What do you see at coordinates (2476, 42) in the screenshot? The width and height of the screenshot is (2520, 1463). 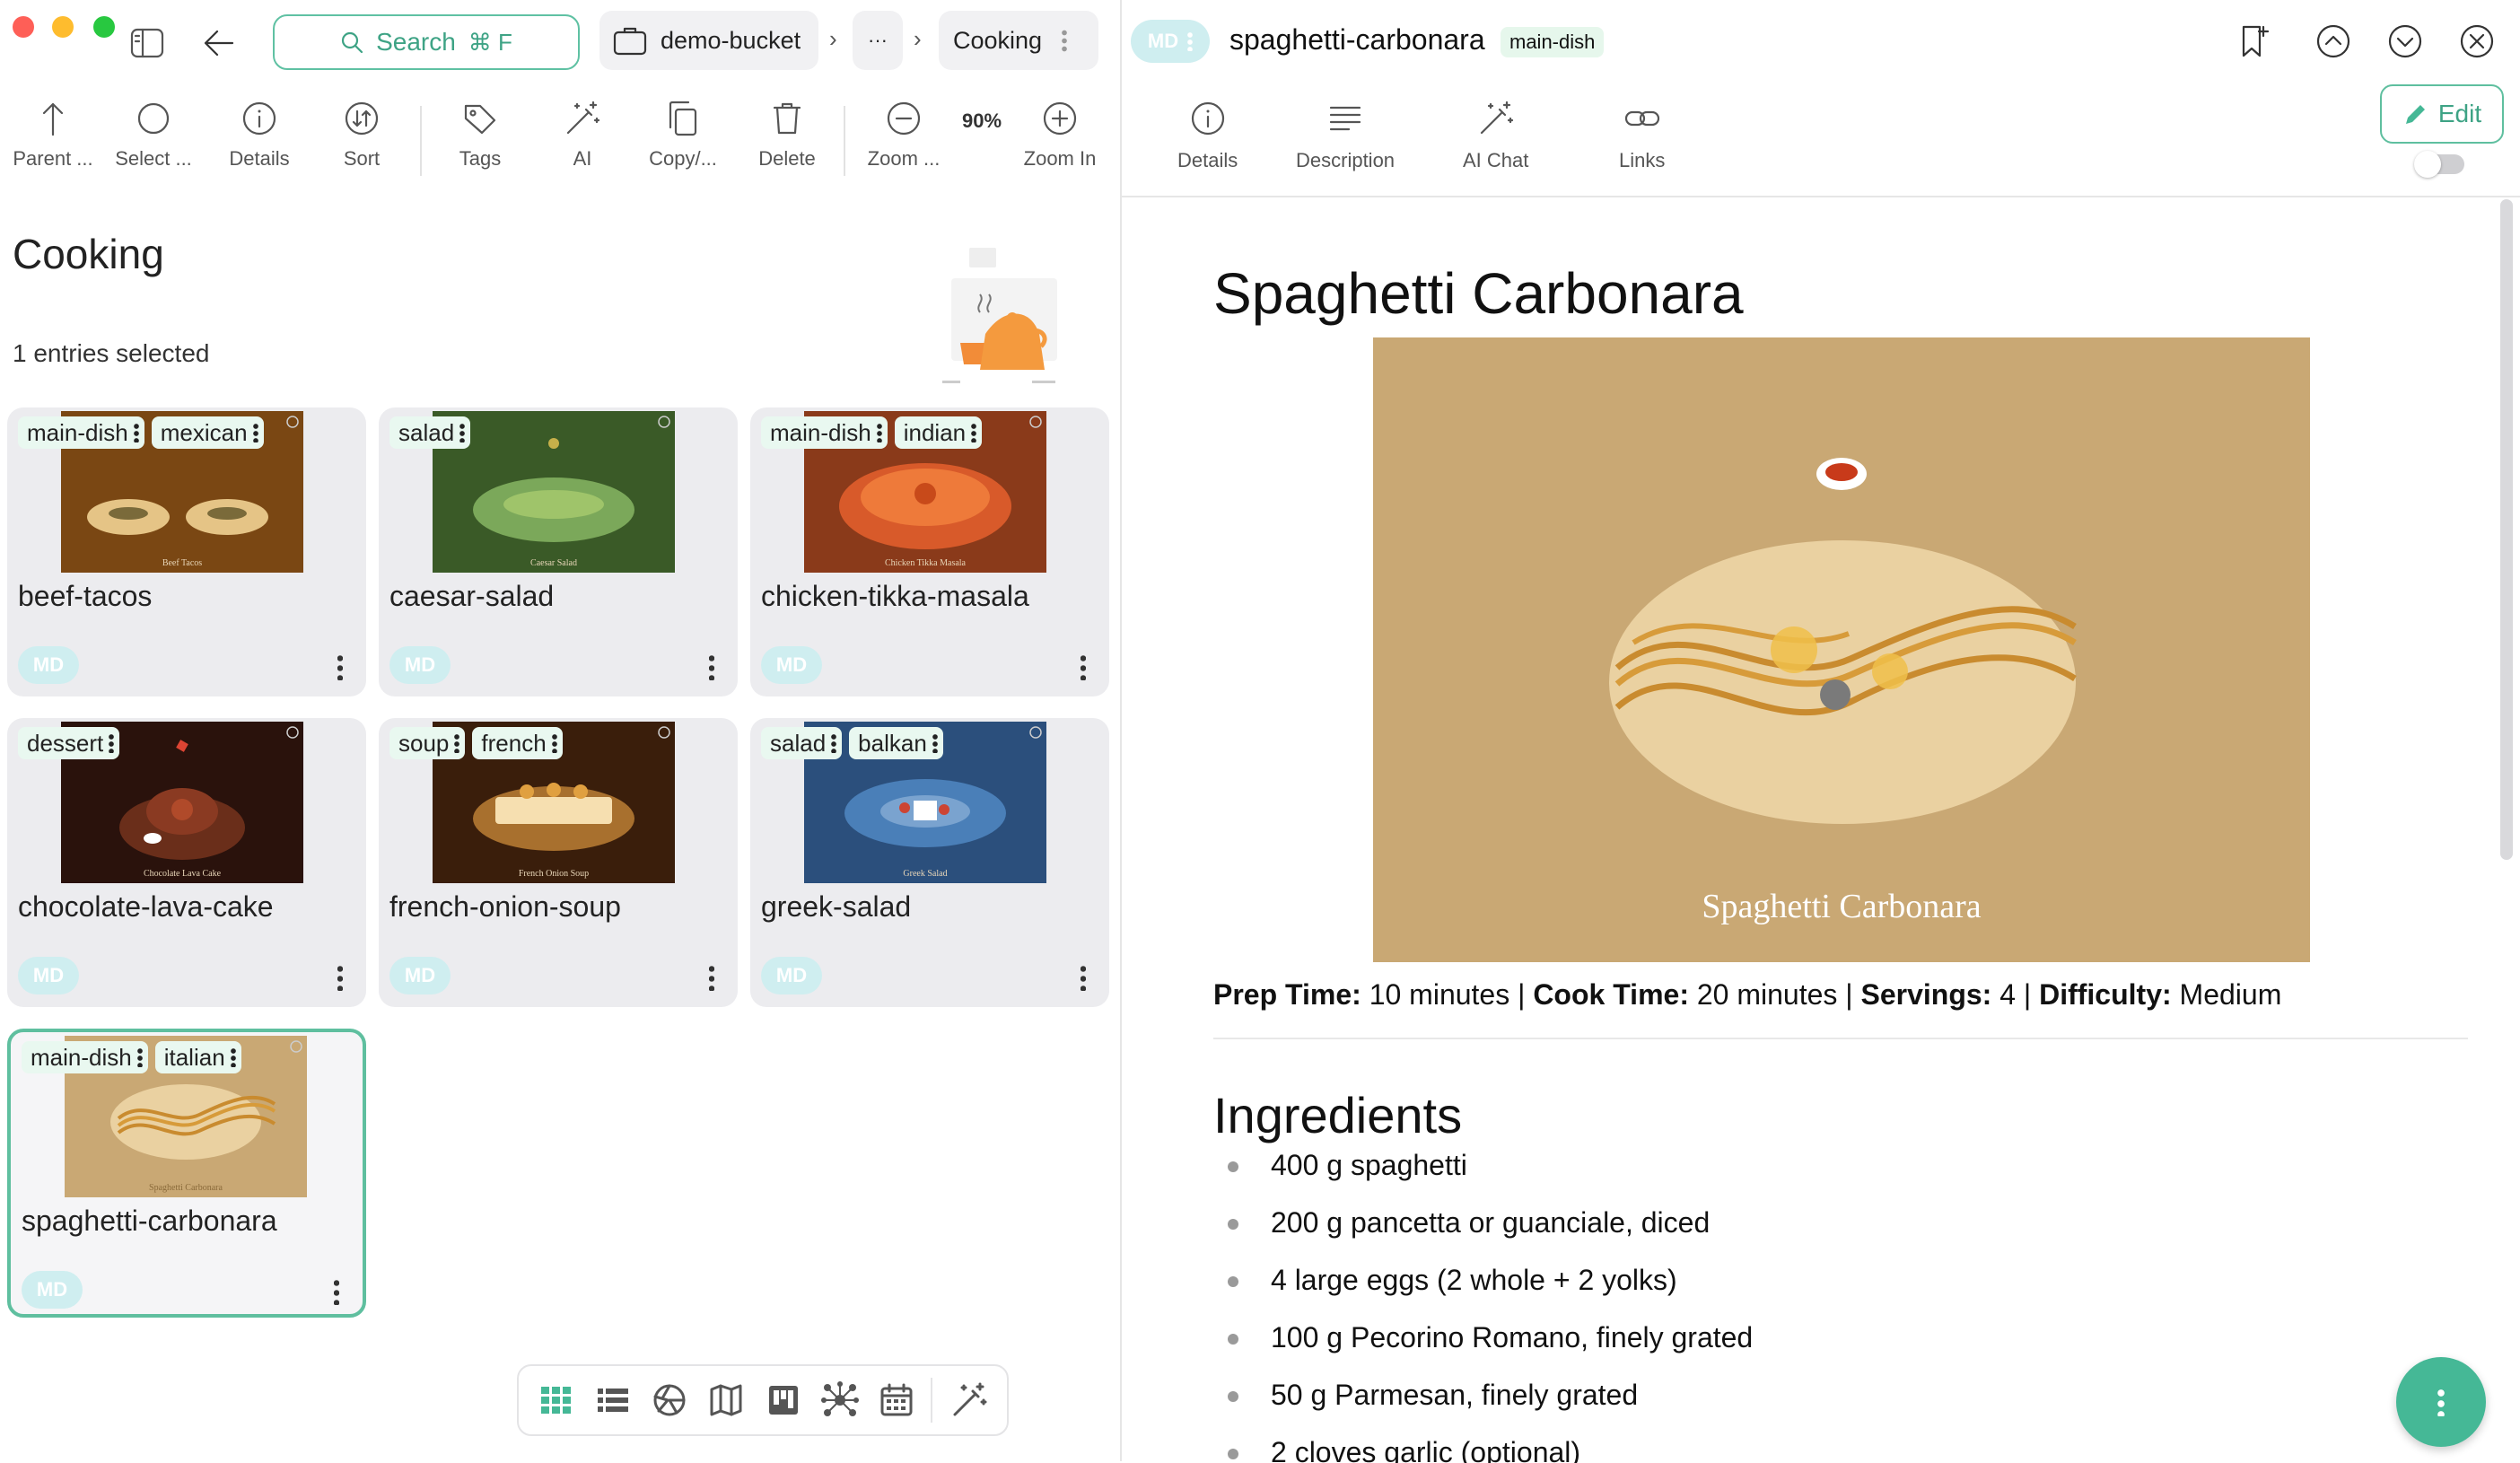 I see `close-preview-icon` at bounding box center [2476, 42].